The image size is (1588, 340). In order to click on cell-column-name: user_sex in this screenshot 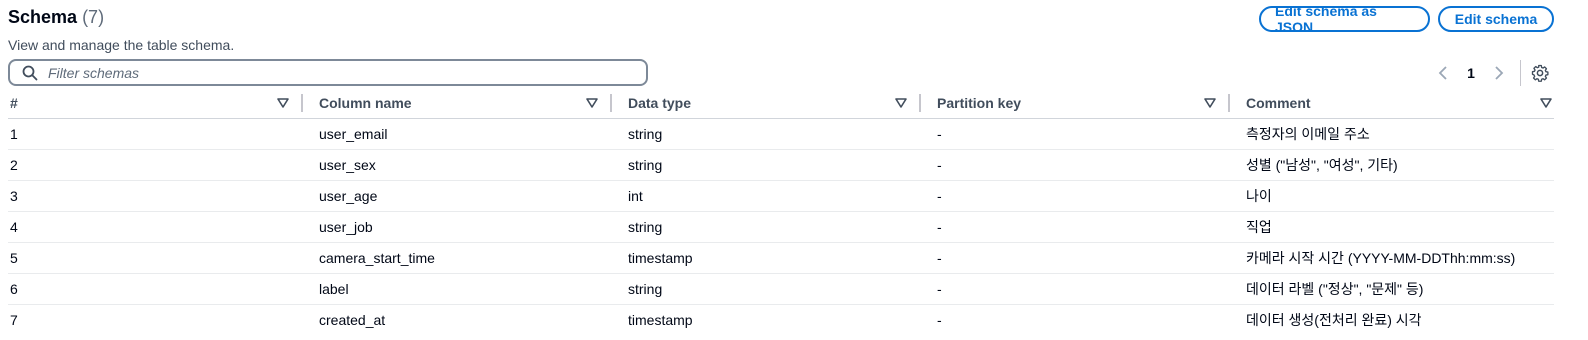, I will do `click(471, 165)`.